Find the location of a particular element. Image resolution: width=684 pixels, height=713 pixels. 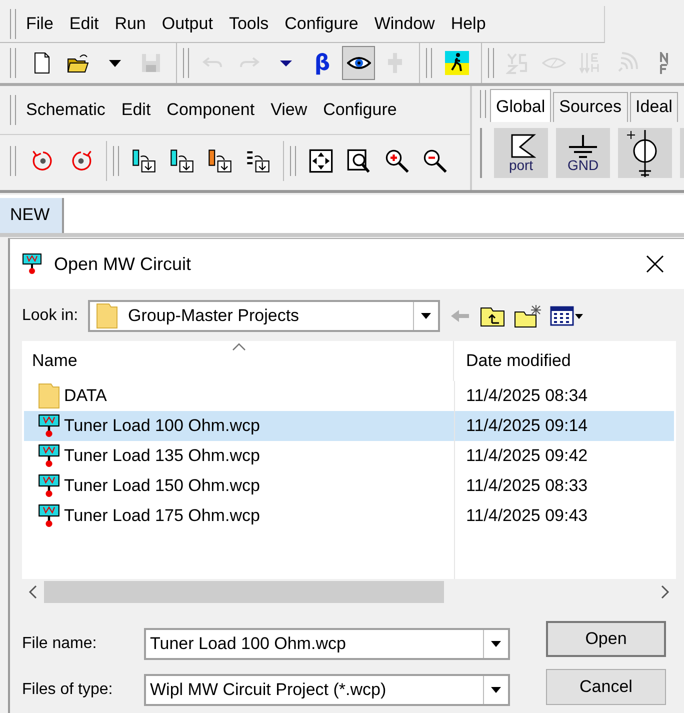

column-header: Date modified is located at coordinates (512, 361).